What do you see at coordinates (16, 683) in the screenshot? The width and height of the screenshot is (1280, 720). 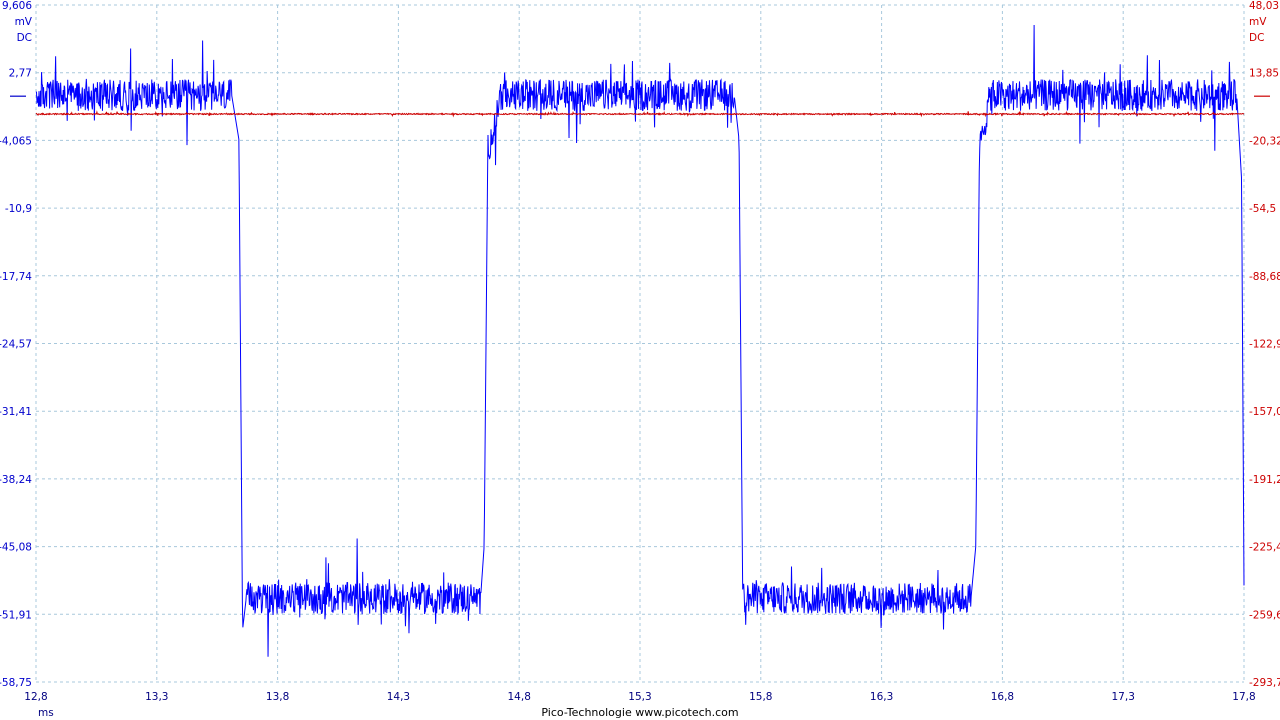 I see `left-axis-tick-label: -58,75` at bounding box center [16, 683].